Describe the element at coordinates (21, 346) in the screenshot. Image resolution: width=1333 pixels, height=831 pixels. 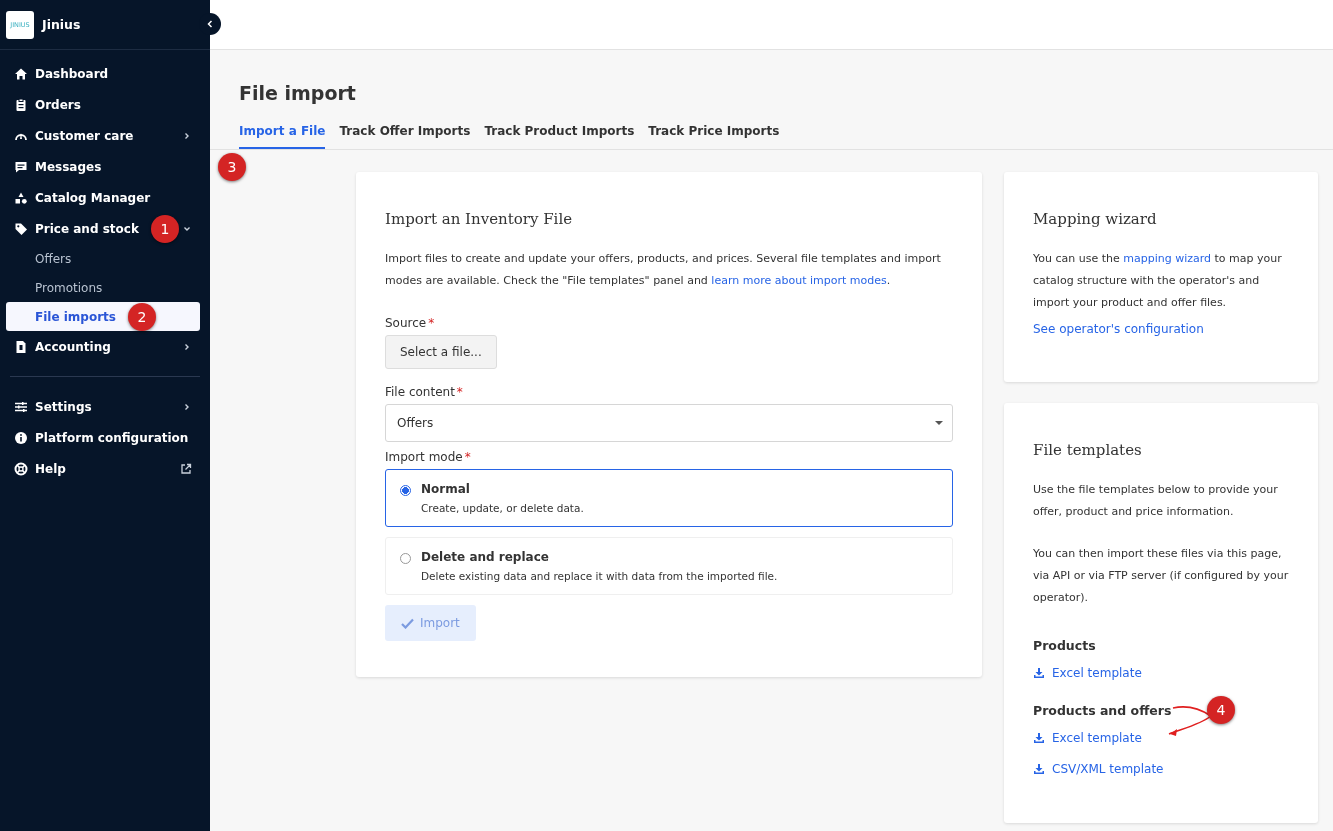
I see `accounting-icon` at that location.